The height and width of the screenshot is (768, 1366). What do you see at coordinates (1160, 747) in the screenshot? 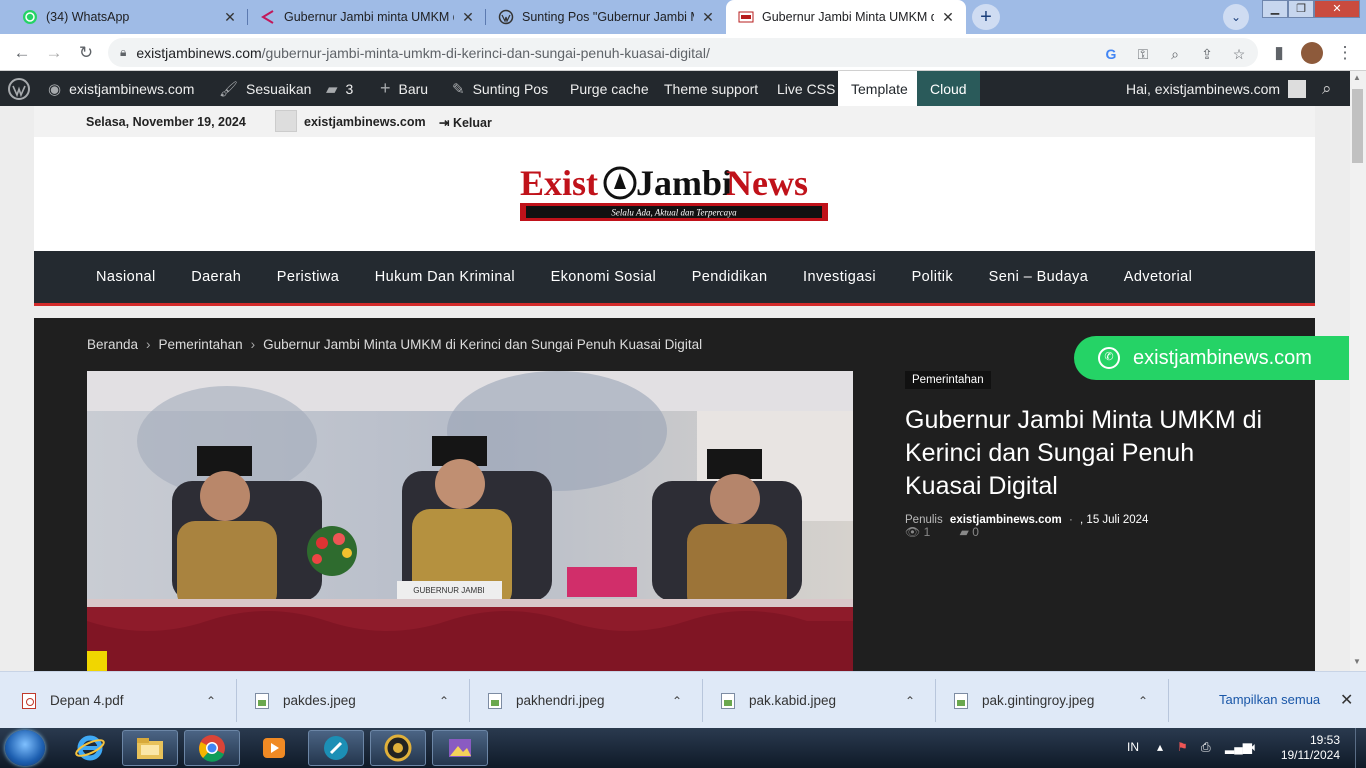
I see `chevron-up-icon: ▴` at bounding box center [1160, 747].